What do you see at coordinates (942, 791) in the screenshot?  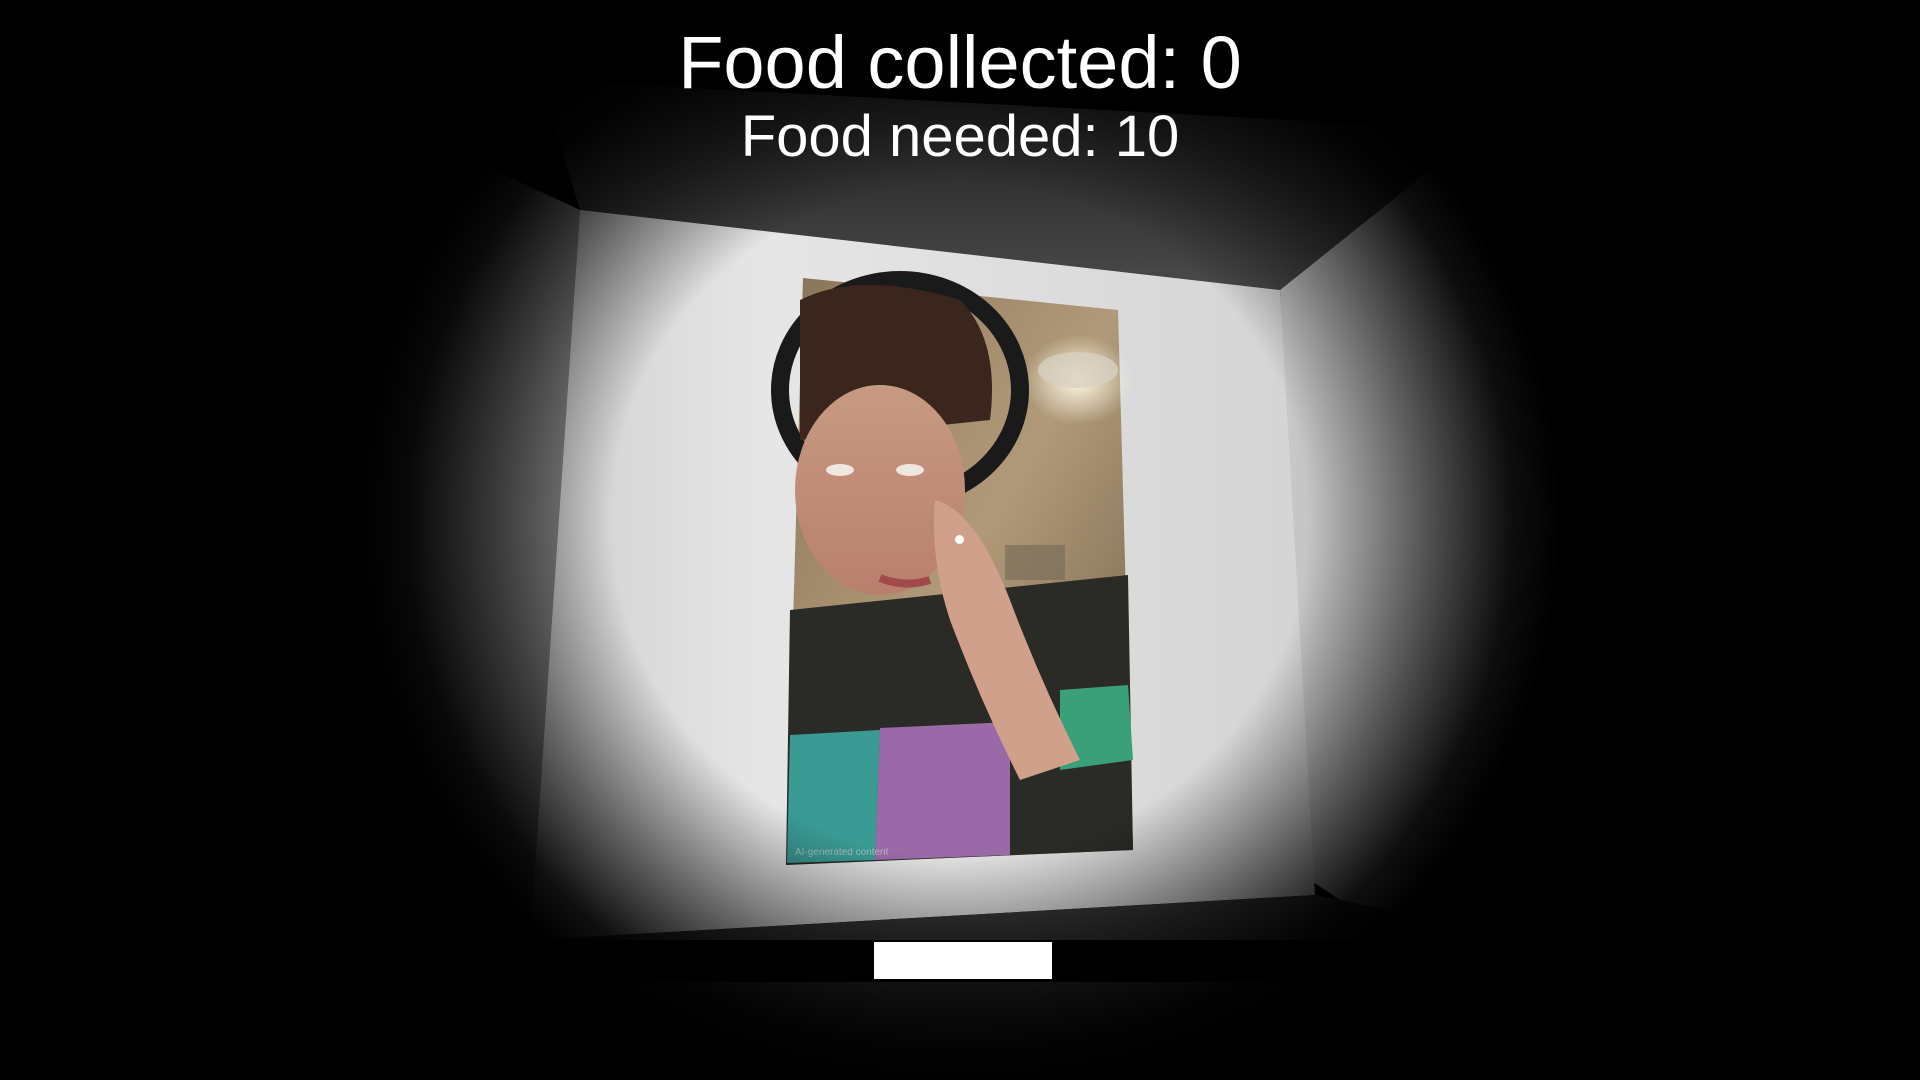 I see `shirt-print-purple` at bounding box center [942, 791].